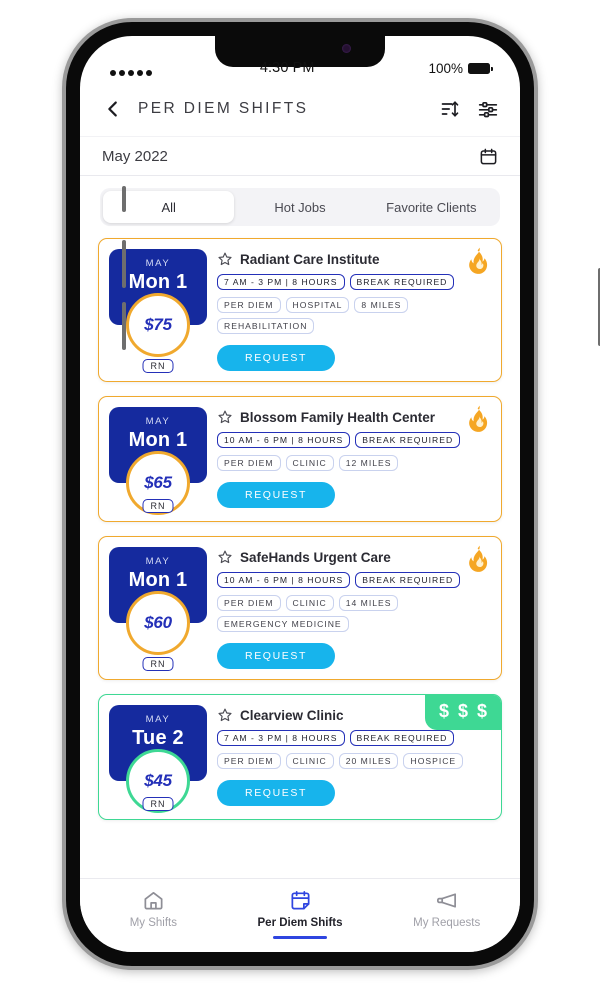 The image size is (600, 1000). Describe the element at coordinates (124, 199) in the screenshot. I see `silence-switch` at that location.